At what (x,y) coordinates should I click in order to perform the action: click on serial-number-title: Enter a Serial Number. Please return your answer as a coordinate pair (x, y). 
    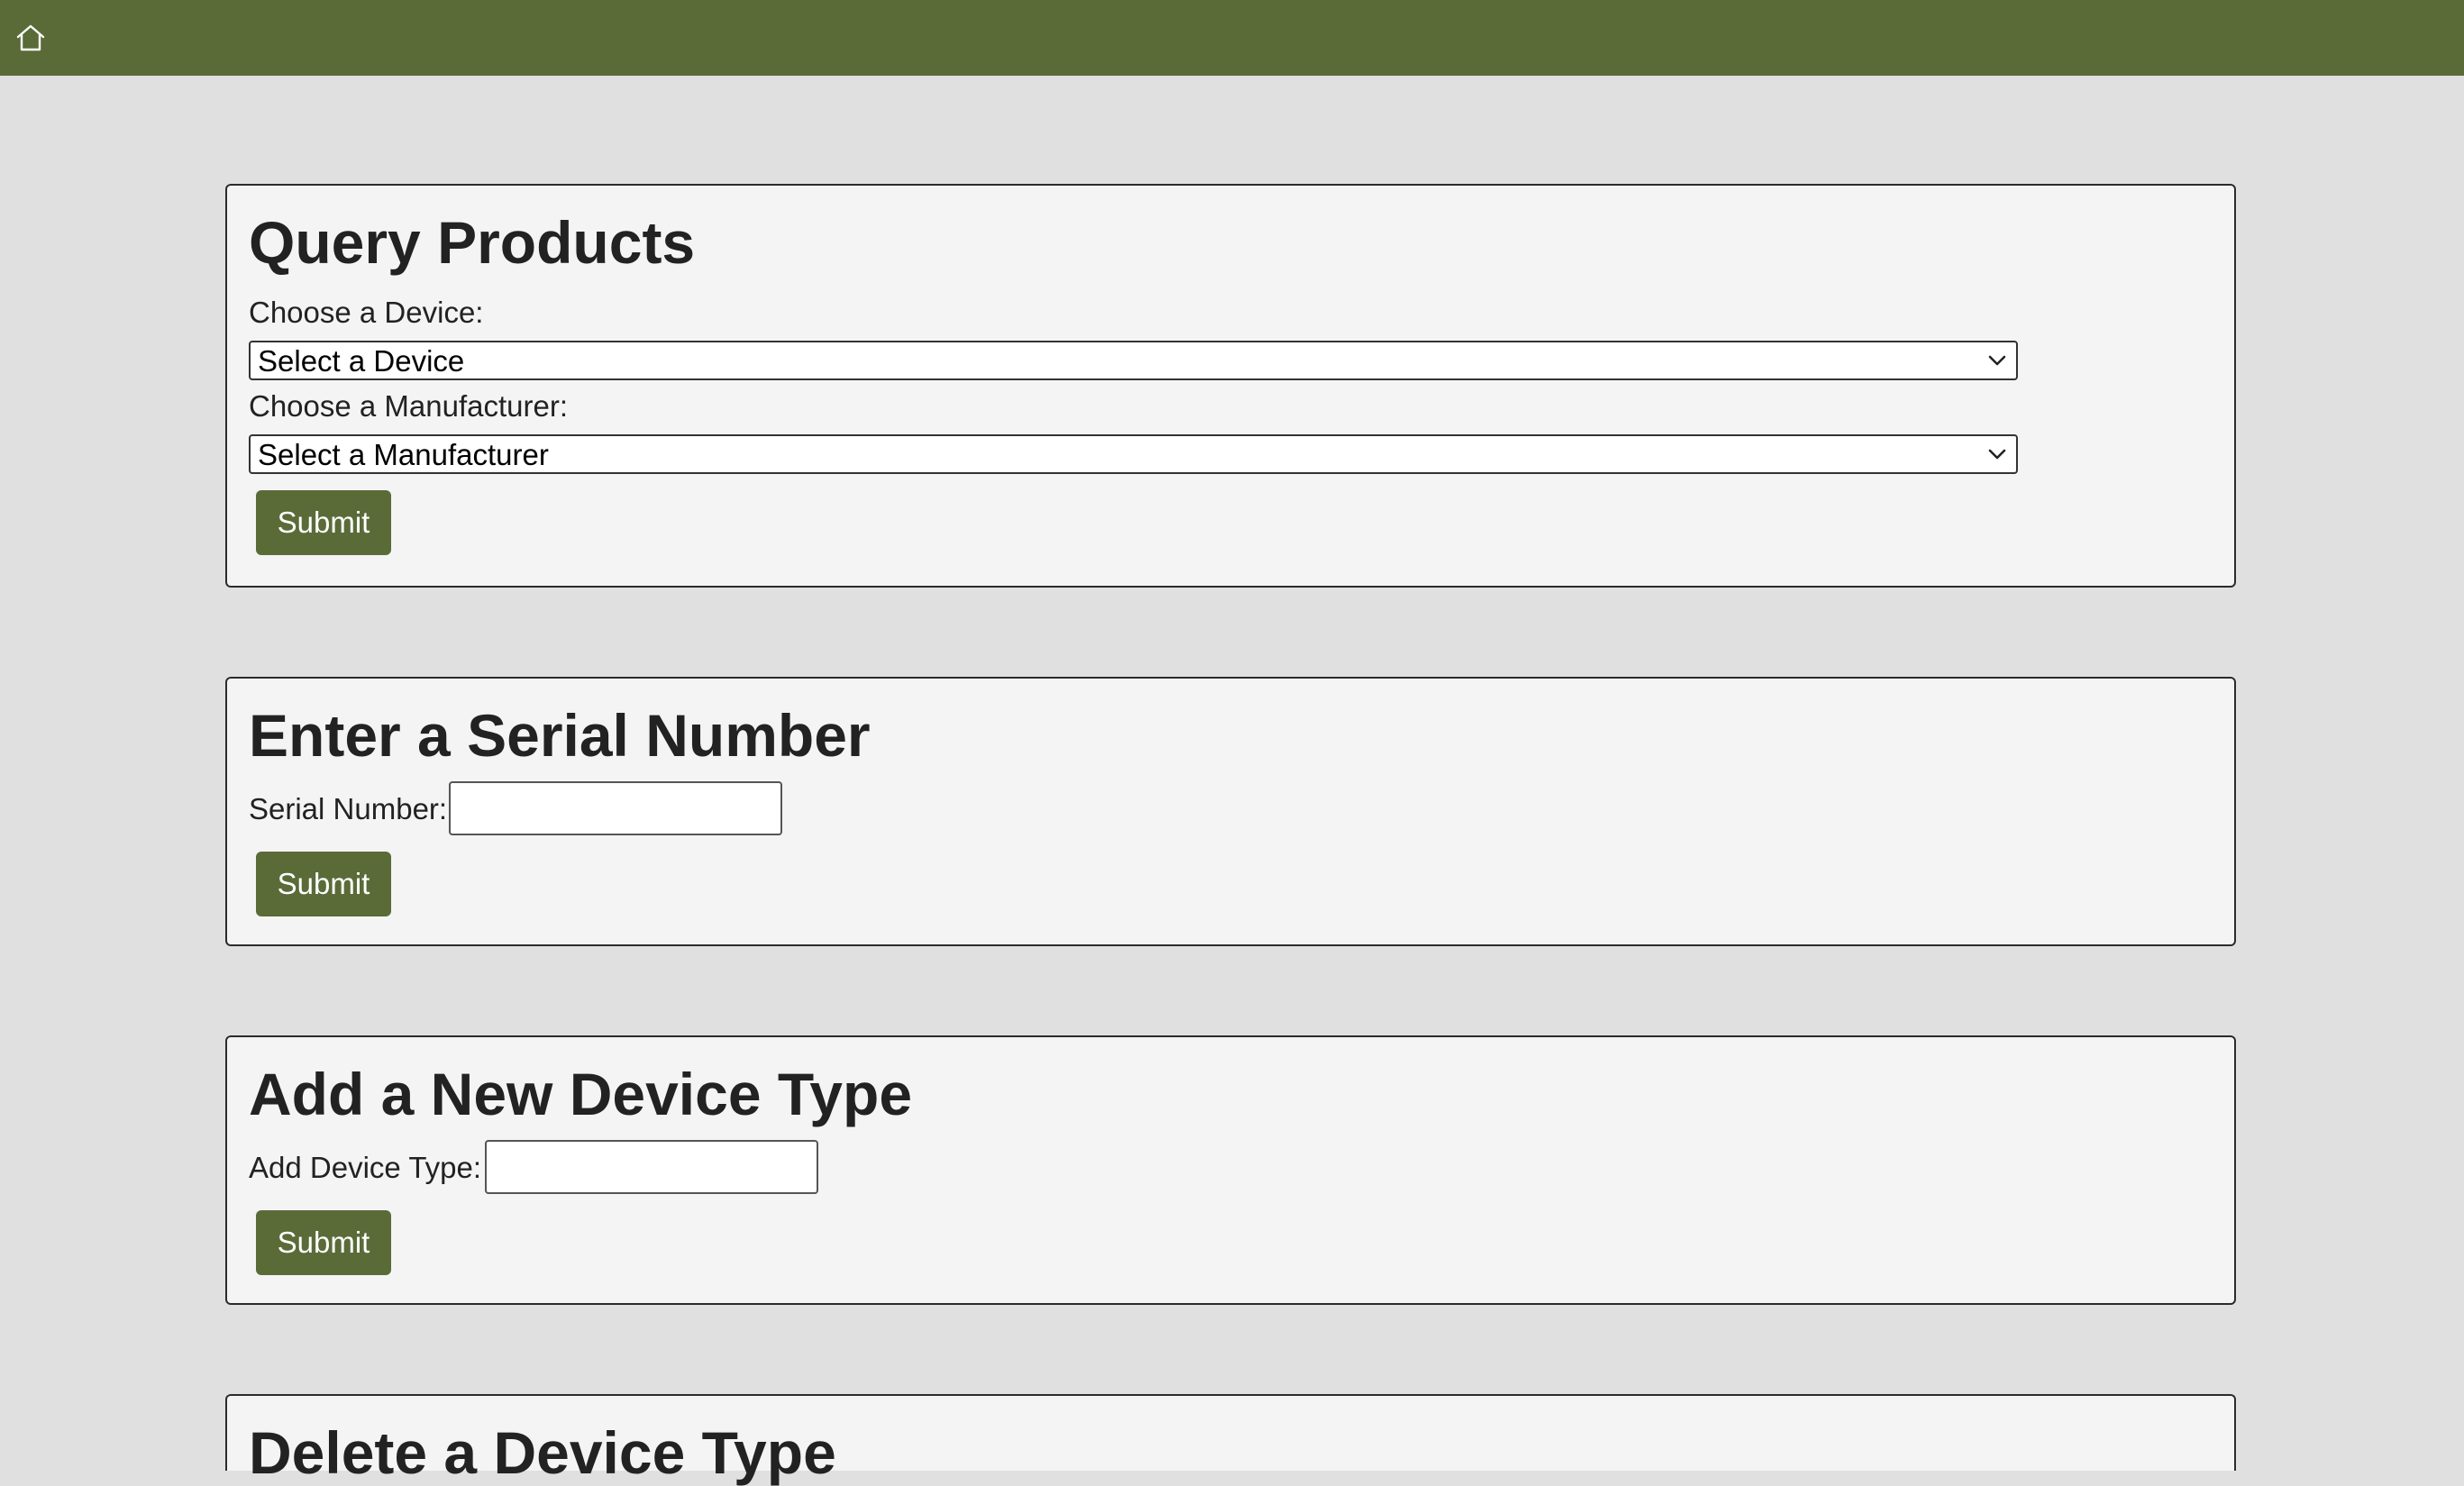
    Looking at the image, I should click on (560, 735).